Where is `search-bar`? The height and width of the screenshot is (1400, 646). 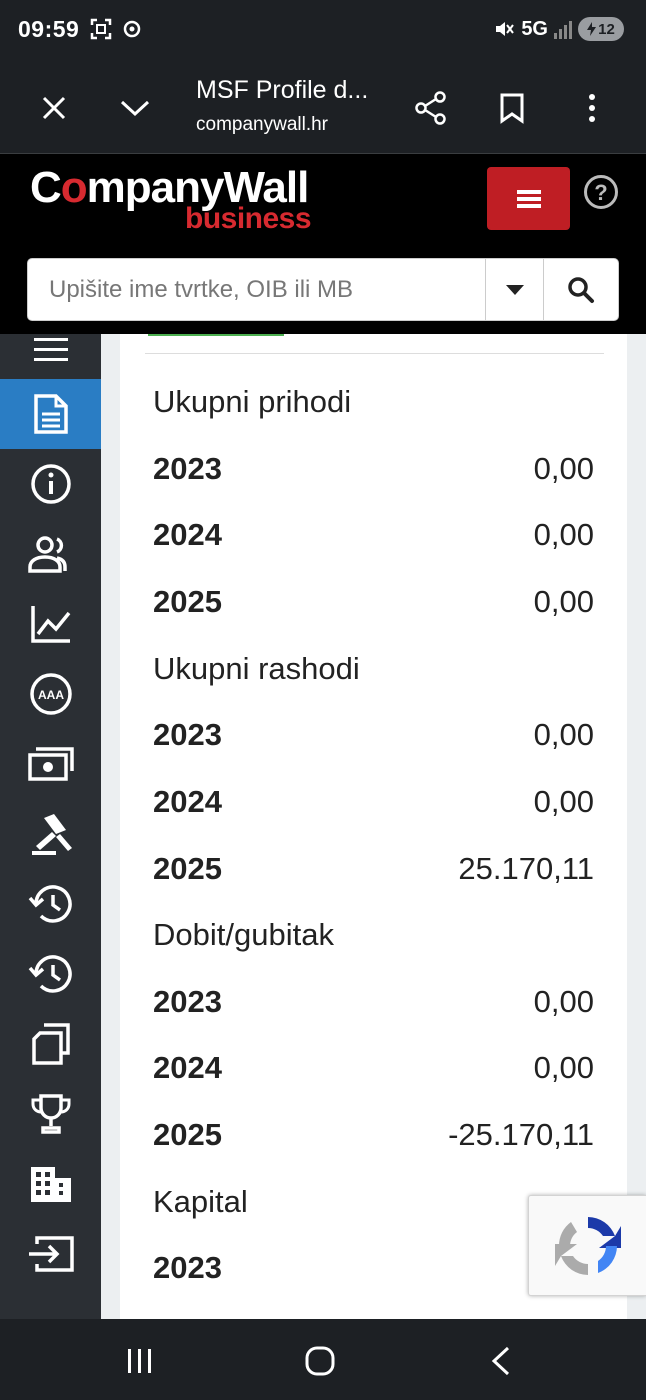 search-bar is located at coordinates (323, 289).